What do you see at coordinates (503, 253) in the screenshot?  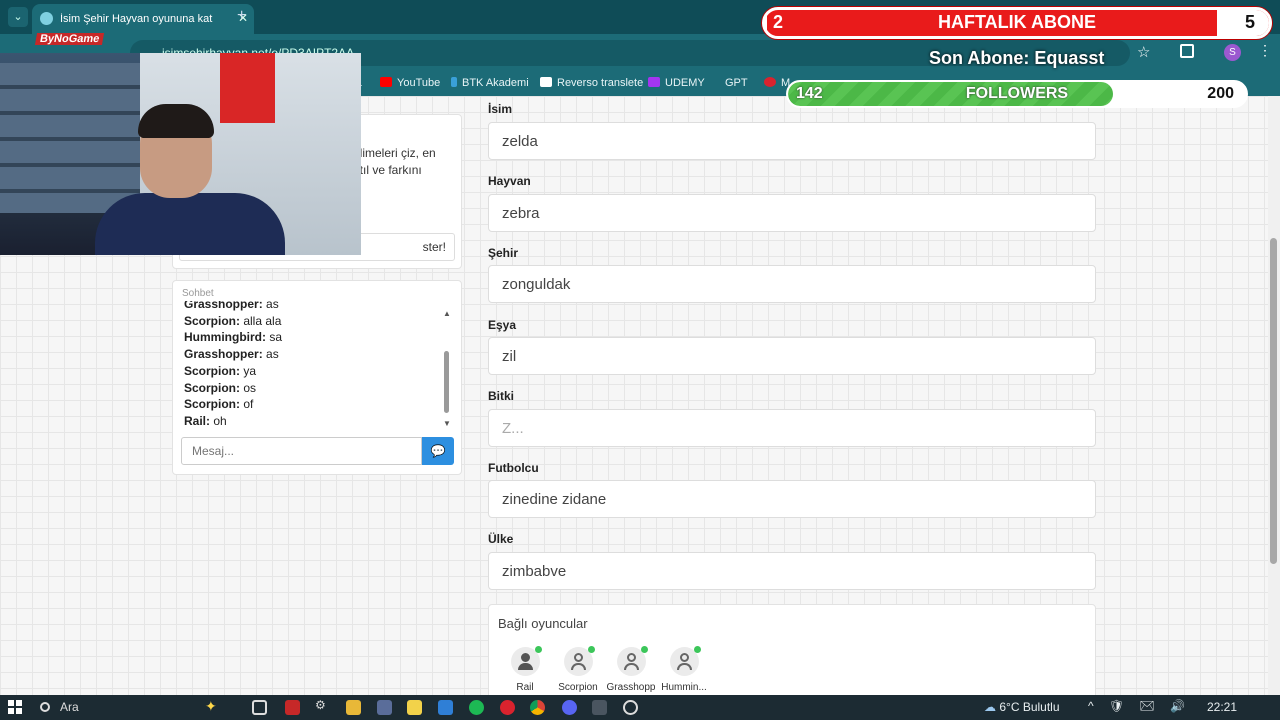 I see `field-label-sehir: Şehir` at bounding box center [503, 253].